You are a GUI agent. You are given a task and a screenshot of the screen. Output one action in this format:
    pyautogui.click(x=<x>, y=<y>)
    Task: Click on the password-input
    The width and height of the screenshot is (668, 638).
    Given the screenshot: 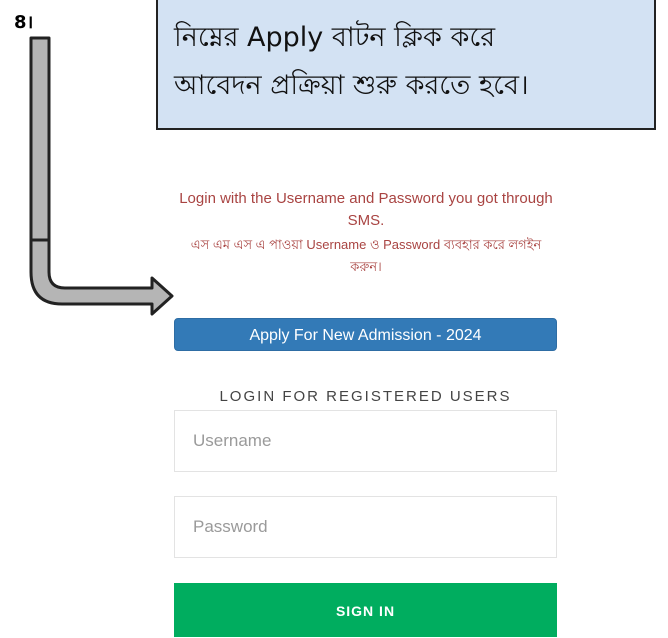 What is the action you would take?
    pyautogui.click(x=365, y=527)
    